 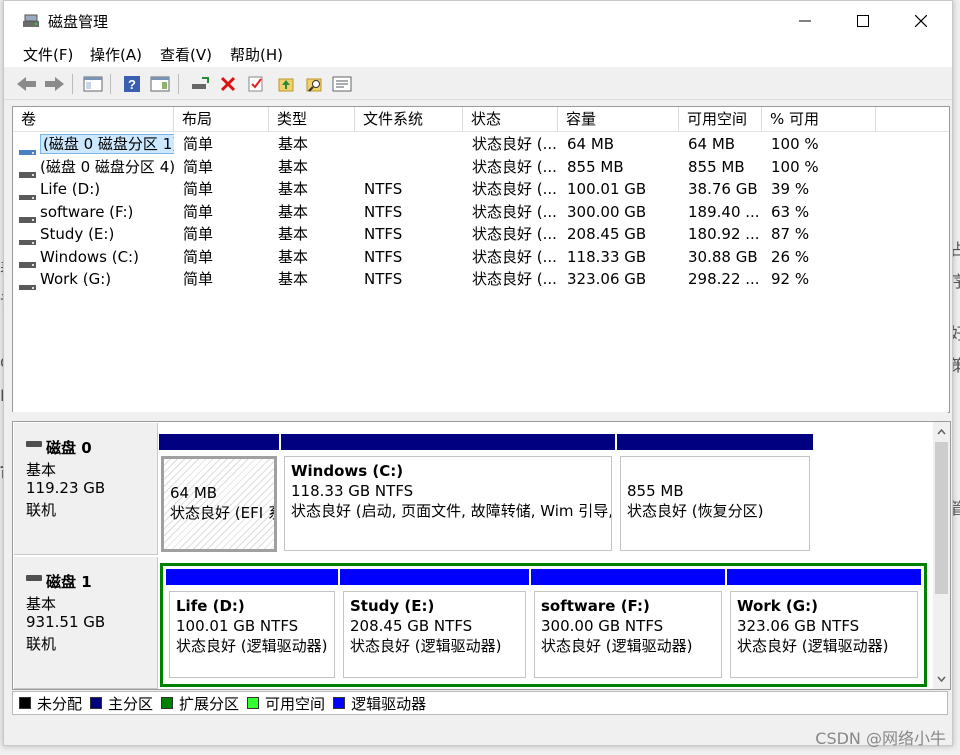 What do you see at coordinates (790, 279) in the screenshot?
I see `cell-percent-free: 92 %` at bounding box center [790, 279].